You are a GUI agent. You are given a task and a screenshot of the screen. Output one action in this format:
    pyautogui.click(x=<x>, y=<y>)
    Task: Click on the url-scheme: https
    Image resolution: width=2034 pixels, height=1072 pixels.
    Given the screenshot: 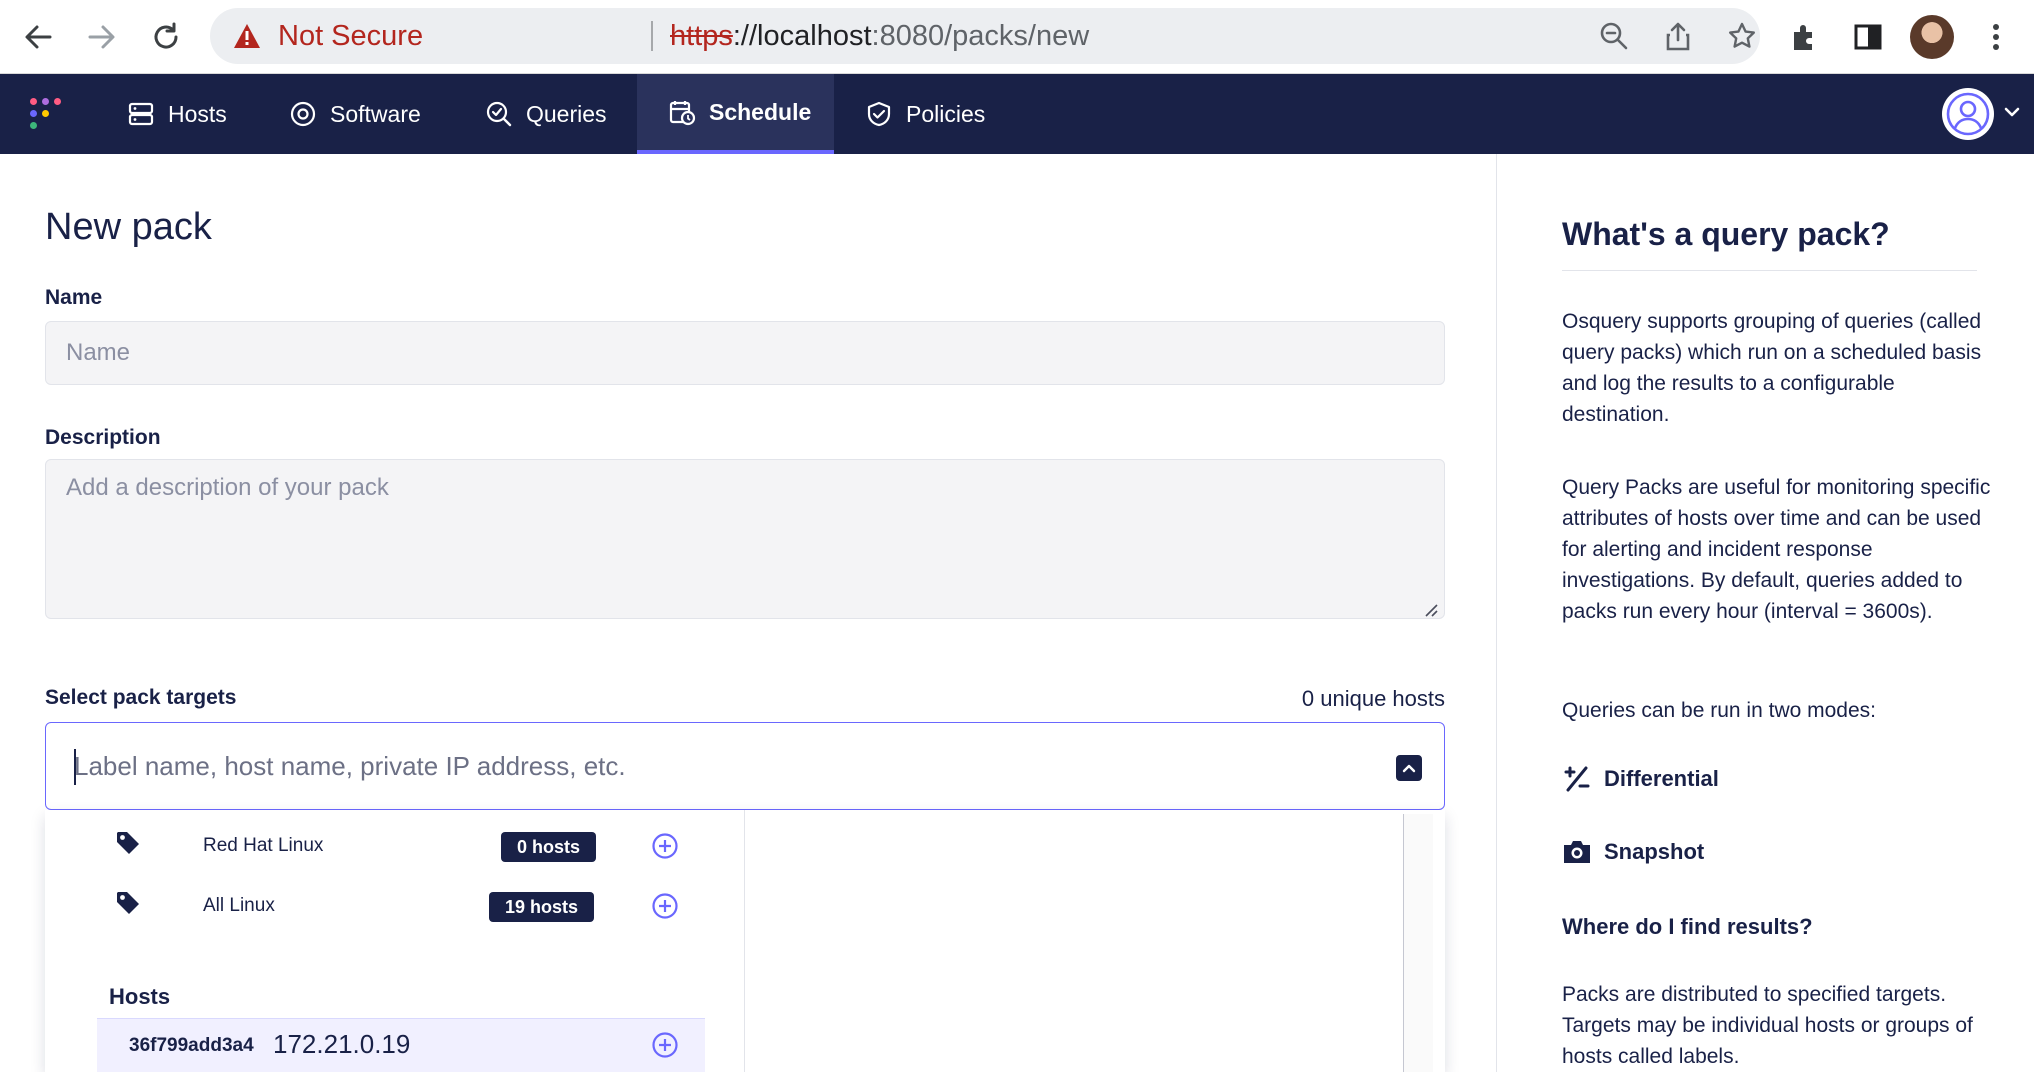 What is the action you would take?
    pyautogui.click(x=701, y=36)
    